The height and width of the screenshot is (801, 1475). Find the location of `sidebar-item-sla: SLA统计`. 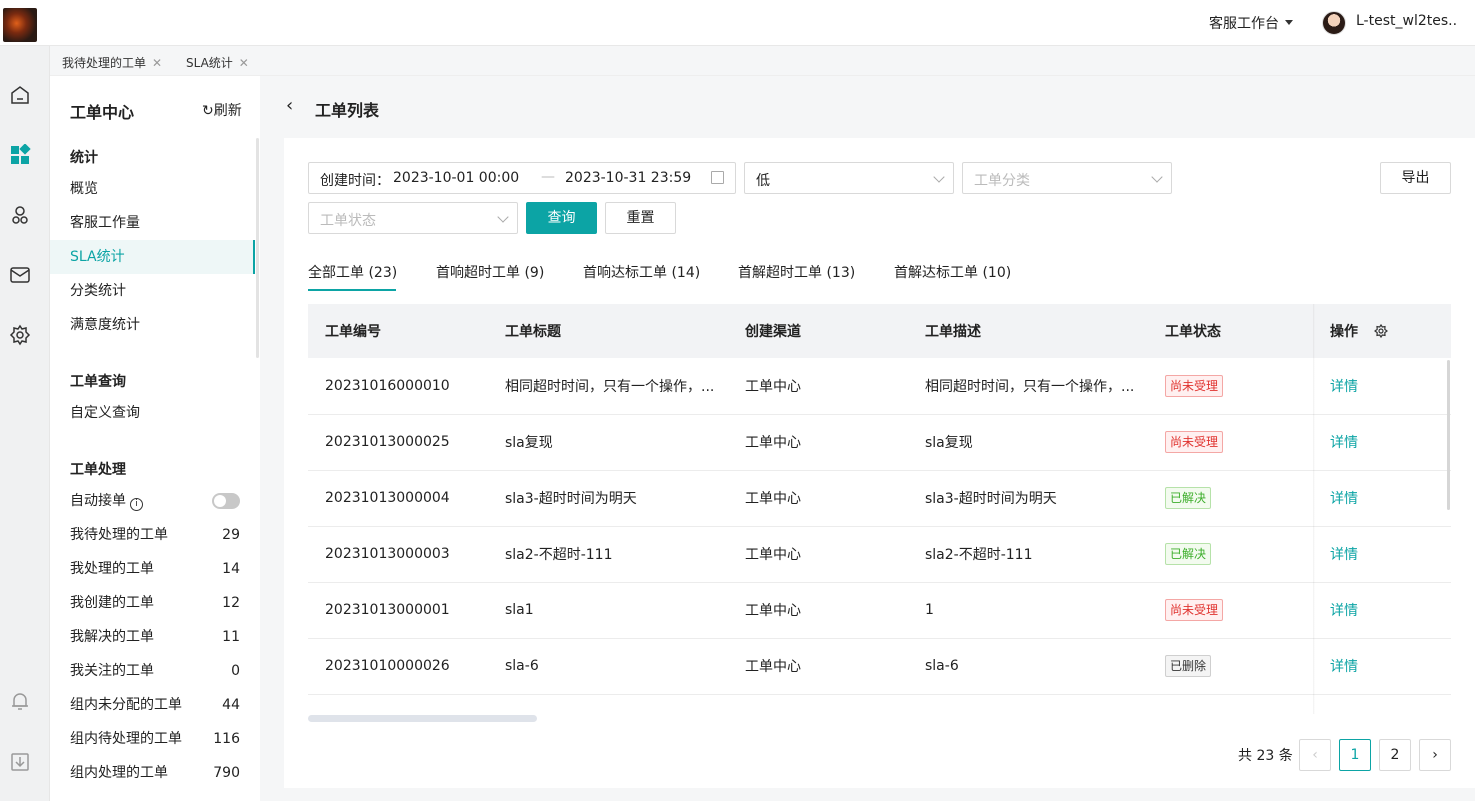

sidebar-item-sla: SLA统计 is located at coordinates (152, 257).